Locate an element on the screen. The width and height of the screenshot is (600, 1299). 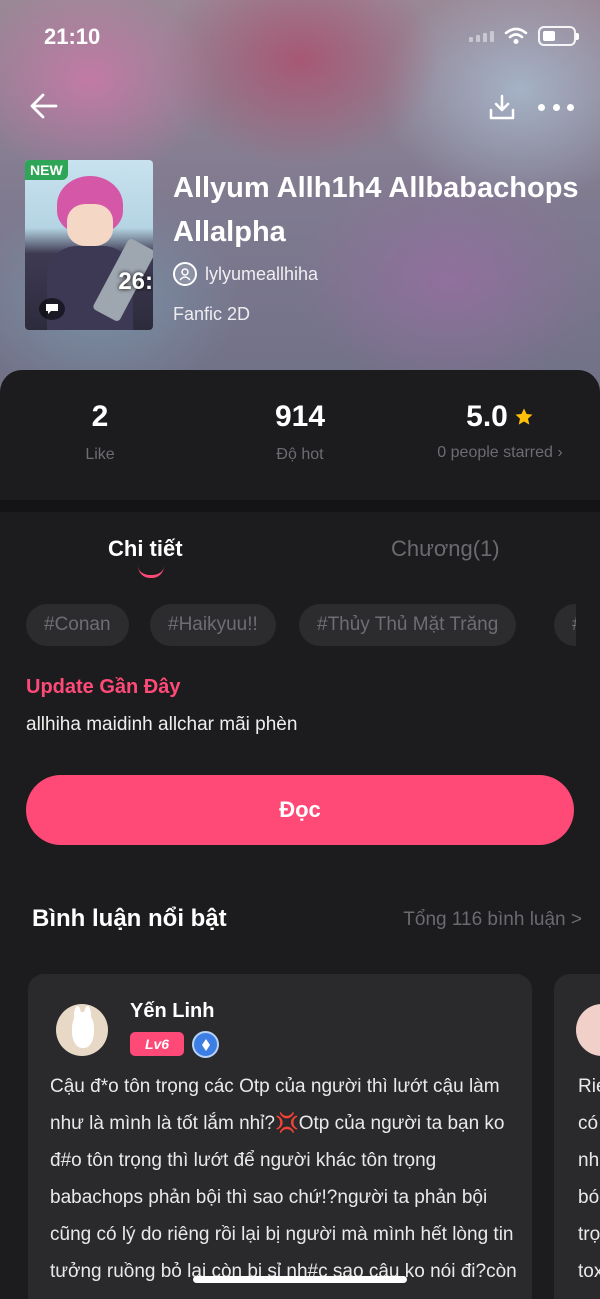
comment-card: Rie có nh bó trọ tox kh is located at coordinates (577, 1136).